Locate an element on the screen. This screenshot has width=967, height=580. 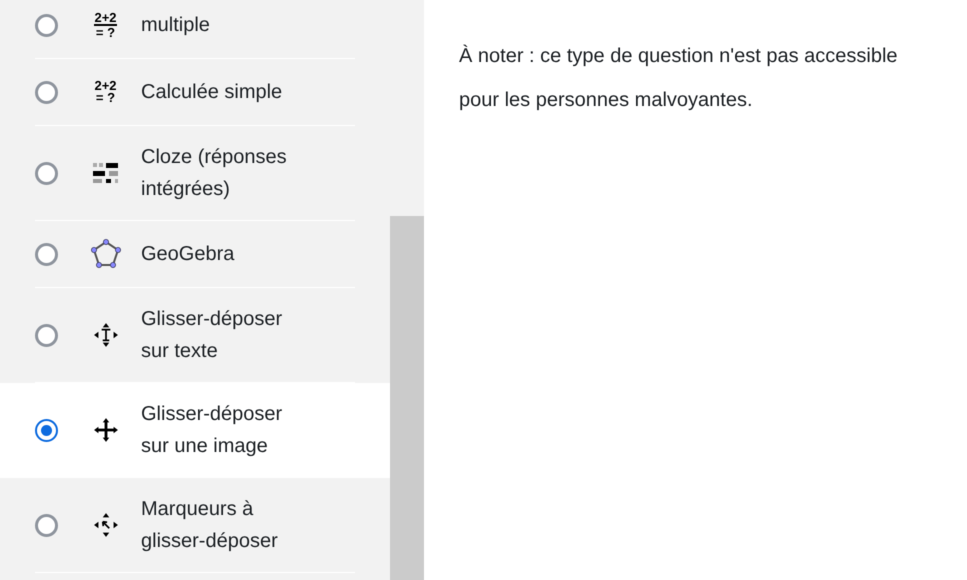
question-type-option: 2+2 = ? multiple is located at coordinates (195, 29).